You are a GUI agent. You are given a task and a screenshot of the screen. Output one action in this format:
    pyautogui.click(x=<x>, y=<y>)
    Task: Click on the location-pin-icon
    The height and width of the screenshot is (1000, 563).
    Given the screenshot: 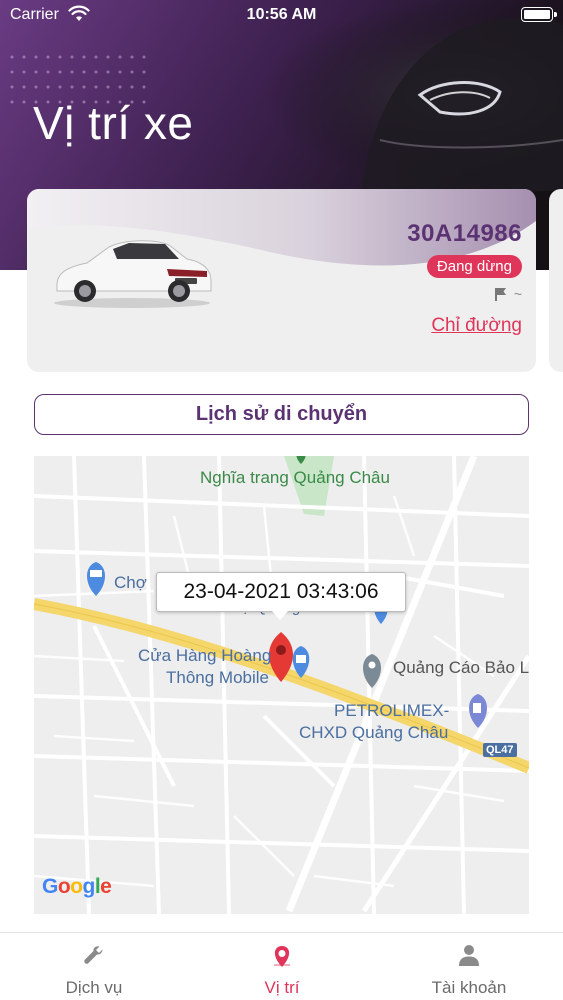 What is the action you would take?
    pyautogui.click(x=282, y=956)
    